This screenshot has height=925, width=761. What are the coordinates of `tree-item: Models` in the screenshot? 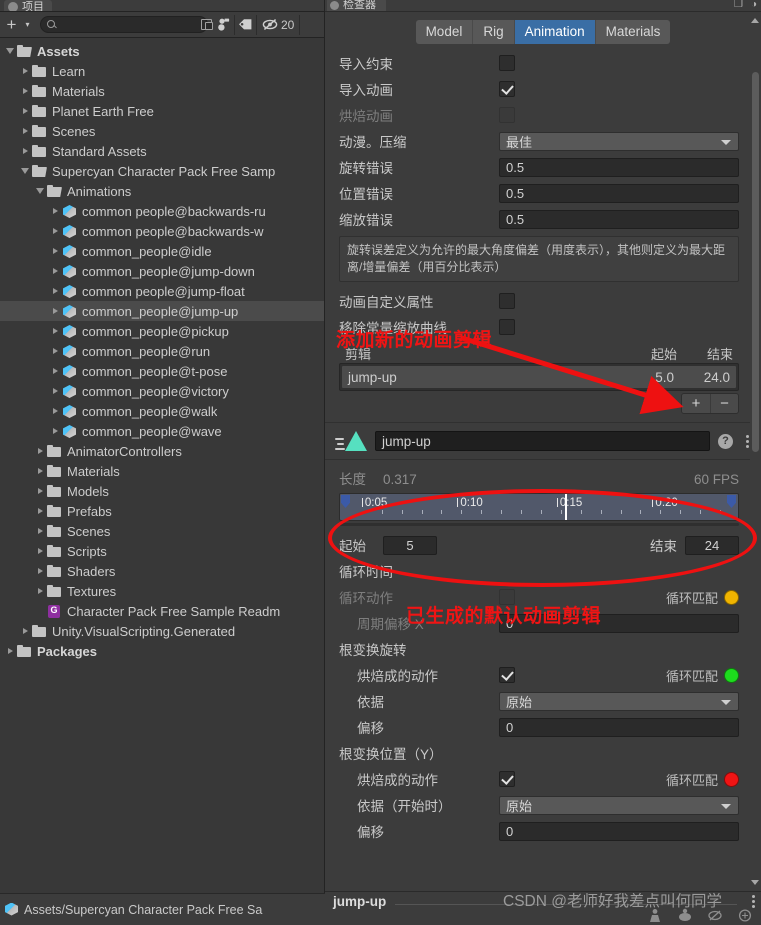 It's located at (162, 491).